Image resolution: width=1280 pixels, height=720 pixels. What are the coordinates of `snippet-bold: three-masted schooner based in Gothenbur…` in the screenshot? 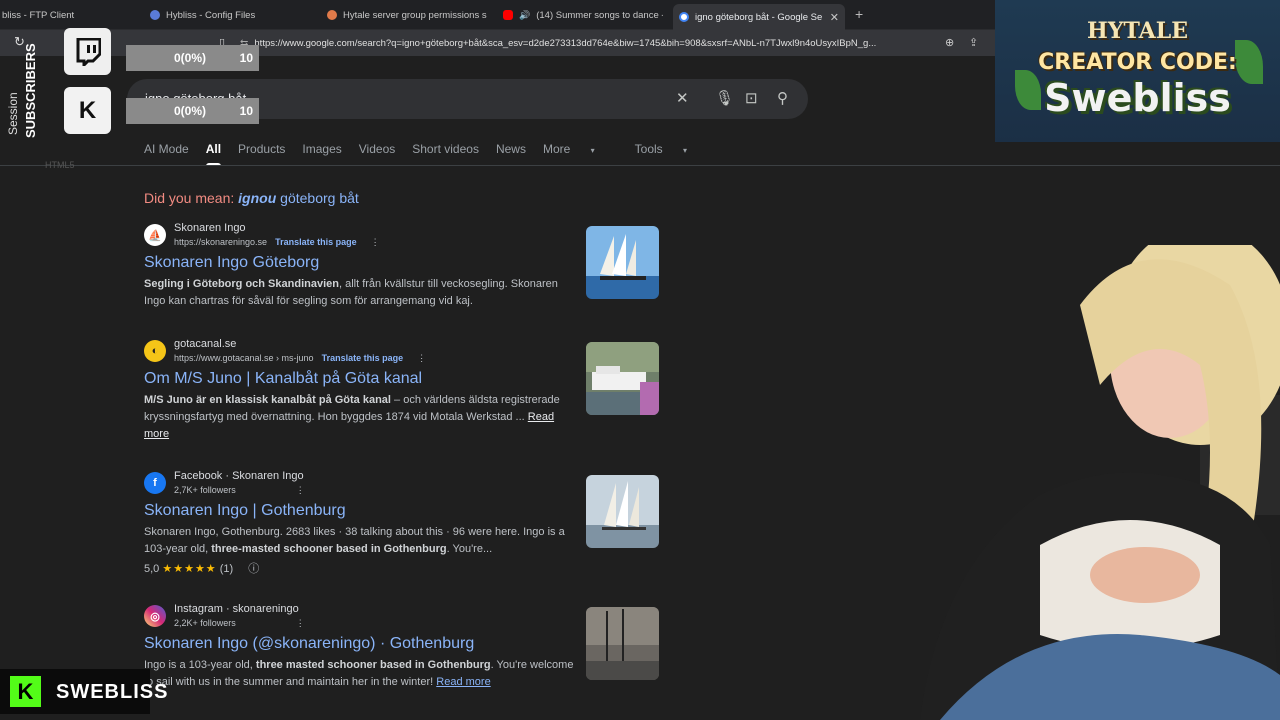 It's located at (329, 549).